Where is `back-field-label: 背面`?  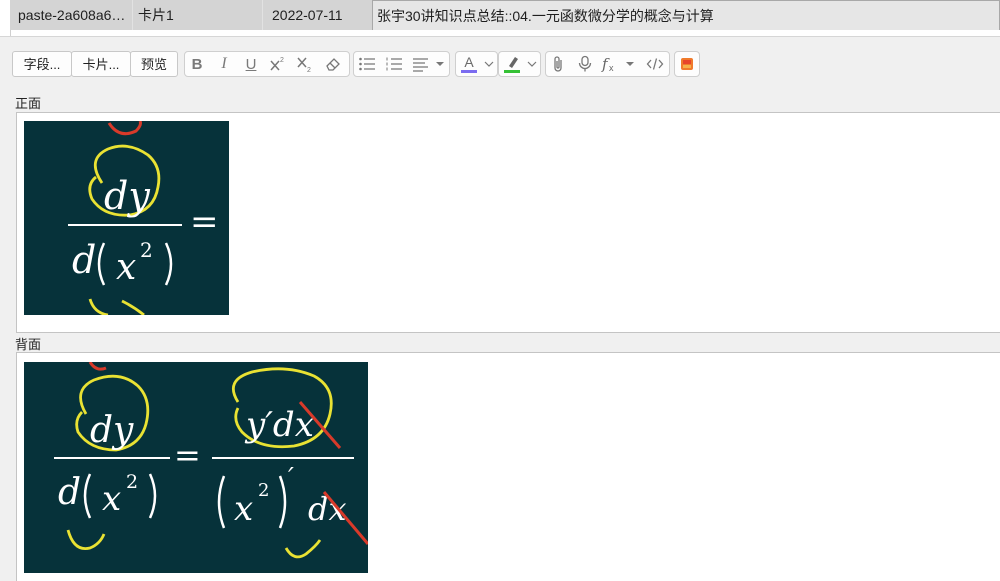 back-field-label: 背面 is located at coordinates (28, 344).